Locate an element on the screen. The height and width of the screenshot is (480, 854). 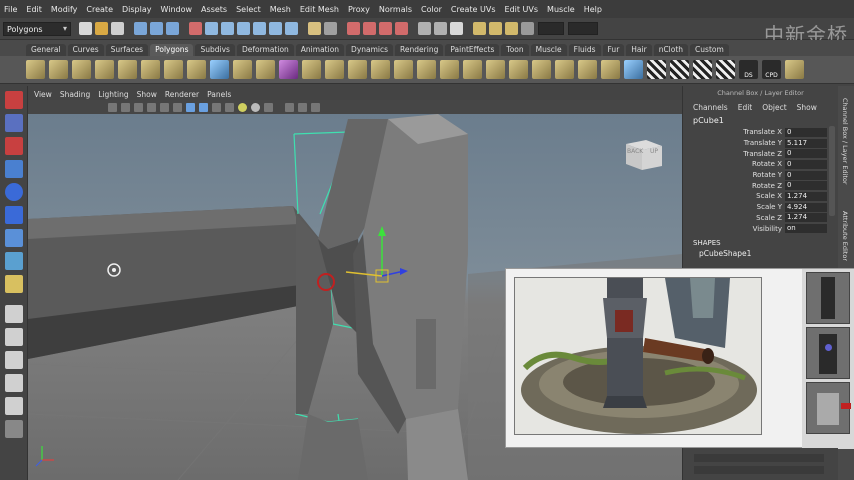
menu-set-select: Polygons is located at coordinates (37, 28).